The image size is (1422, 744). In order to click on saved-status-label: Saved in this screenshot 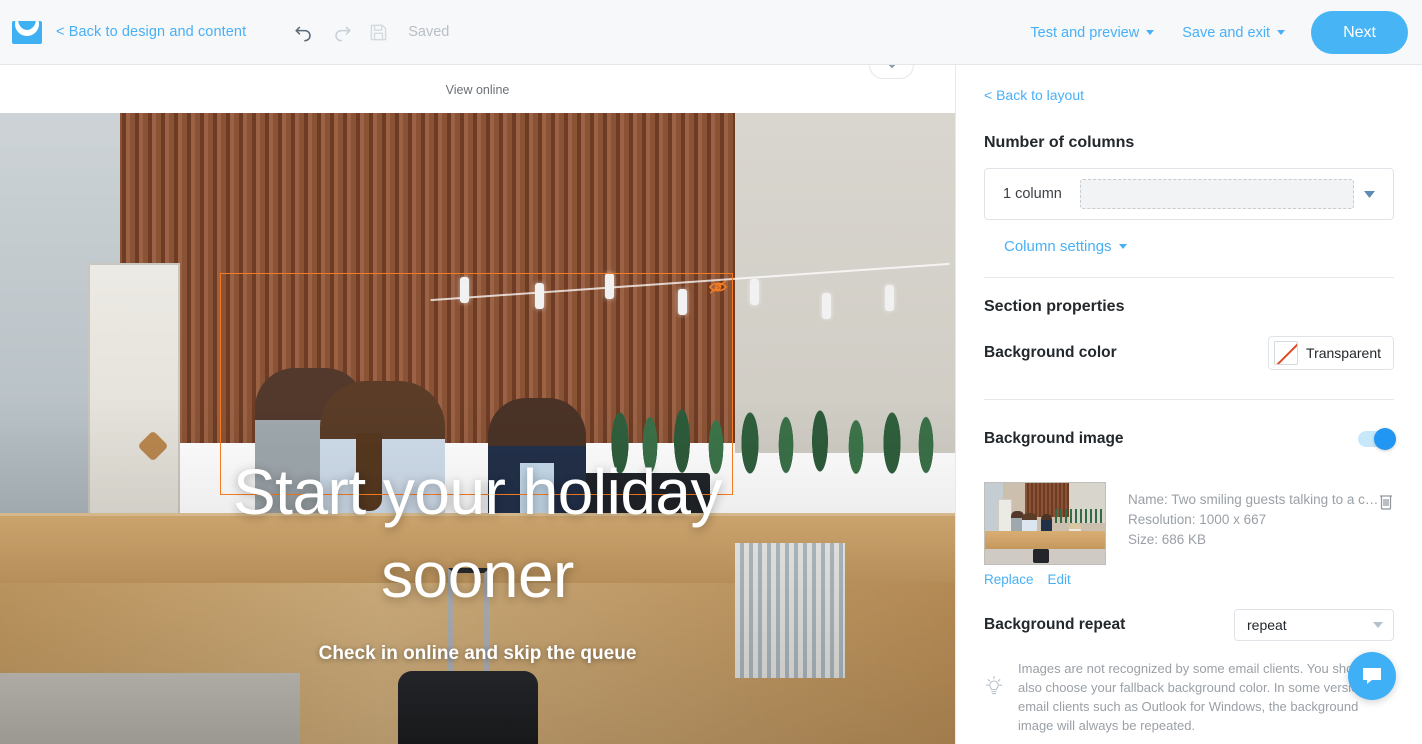, I will do `click(429, 32)`.